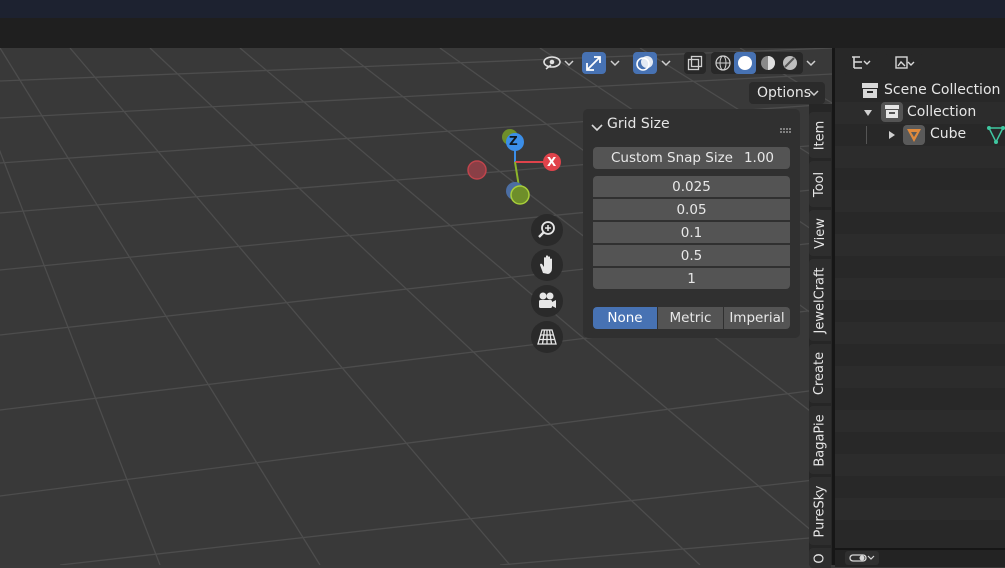 This screenshot has width=1005, height=568. I want to click on tab-puresky: PureSky, so click(820, 511).